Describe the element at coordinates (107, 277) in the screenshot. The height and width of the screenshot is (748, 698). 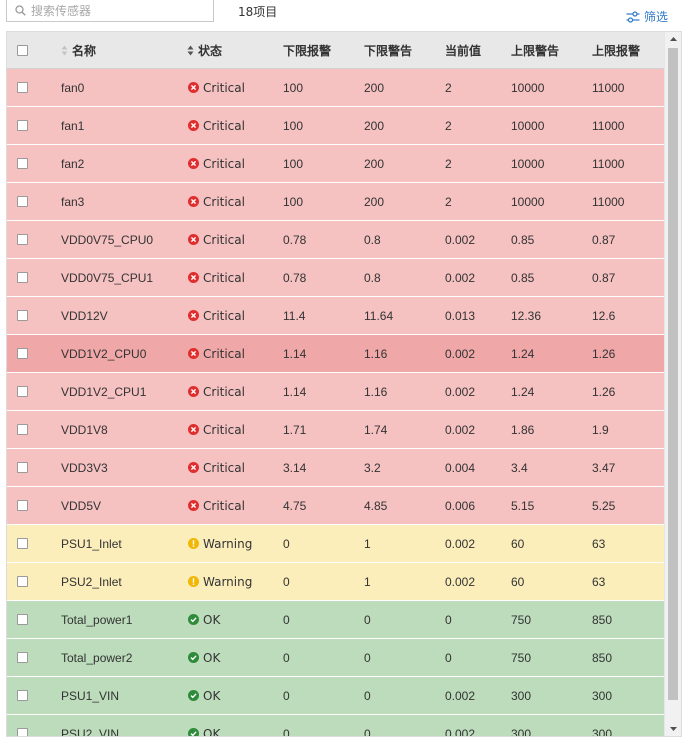
I see `sensor-name: VDD0V75_CPU1` at that location.